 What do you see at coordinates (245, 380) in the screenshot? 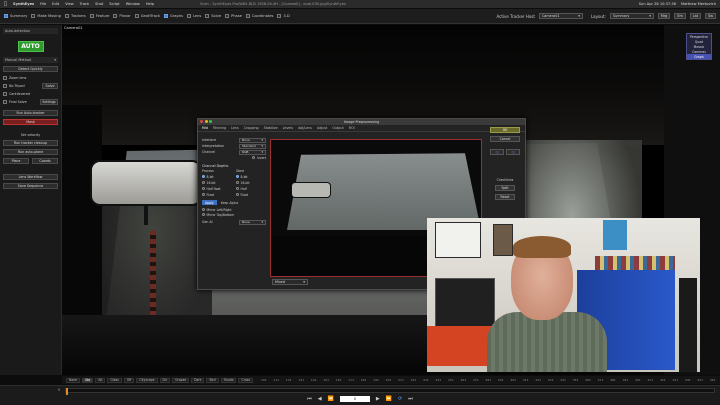
I see `bb-tab-cross: Cross` at bounding box center [245, 380].